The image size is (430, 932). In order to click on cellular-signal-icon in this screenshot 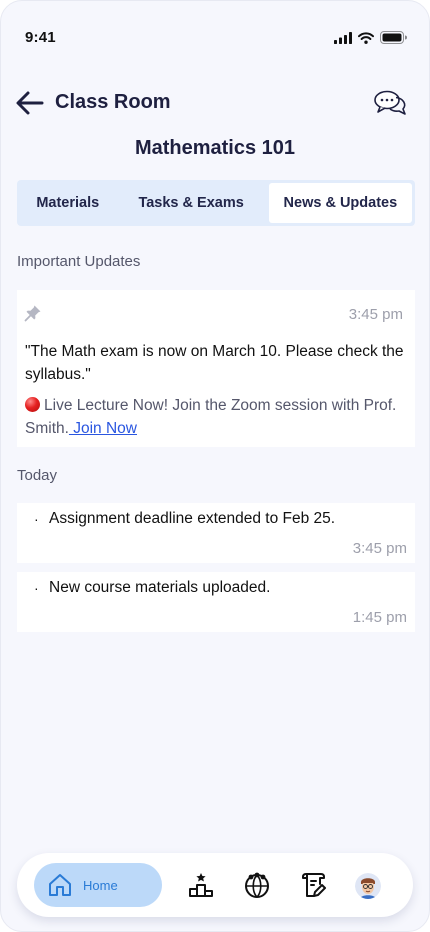, I will do `click(343, 37)`.